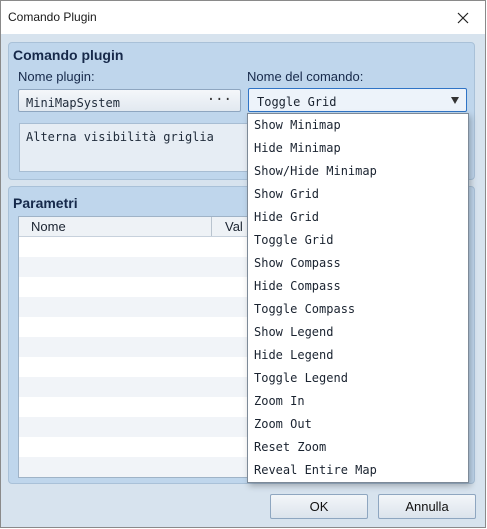 The height and width of the screenshot is (529, 487). What do you see at coordinates (305, 76) in the screenshot?
I see `command-name-label: Nome del comando:` at bounding box center [305, 76].